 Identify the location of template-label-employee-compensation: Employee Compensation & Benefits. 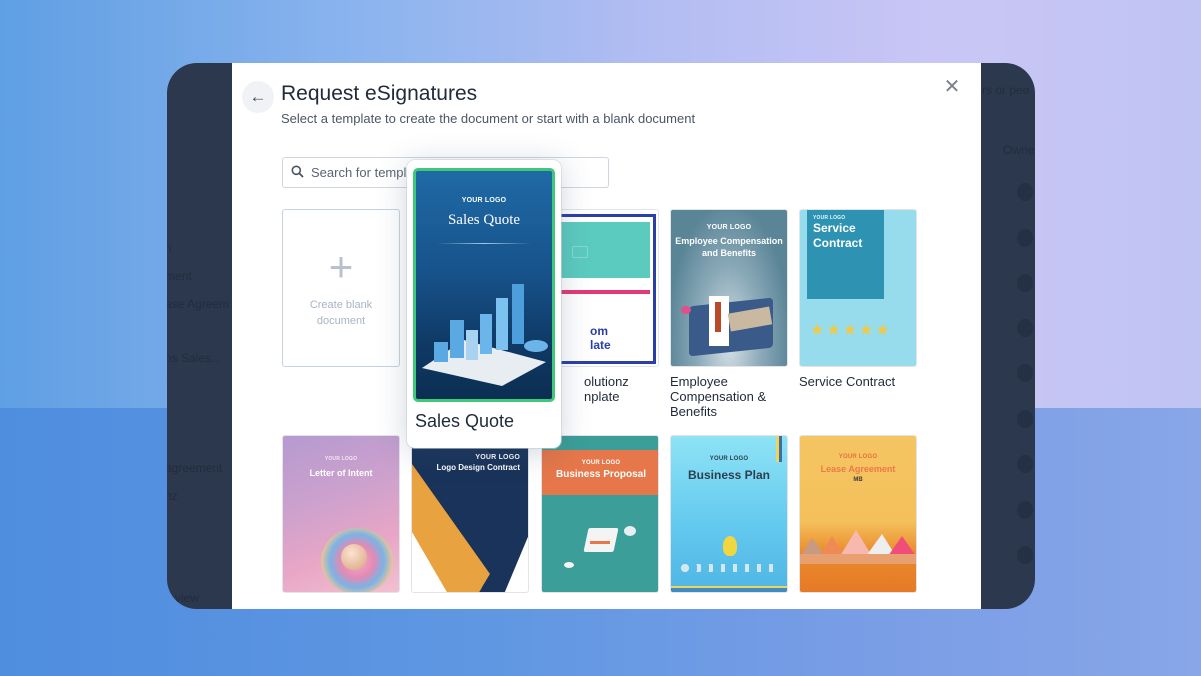
(718, 396).